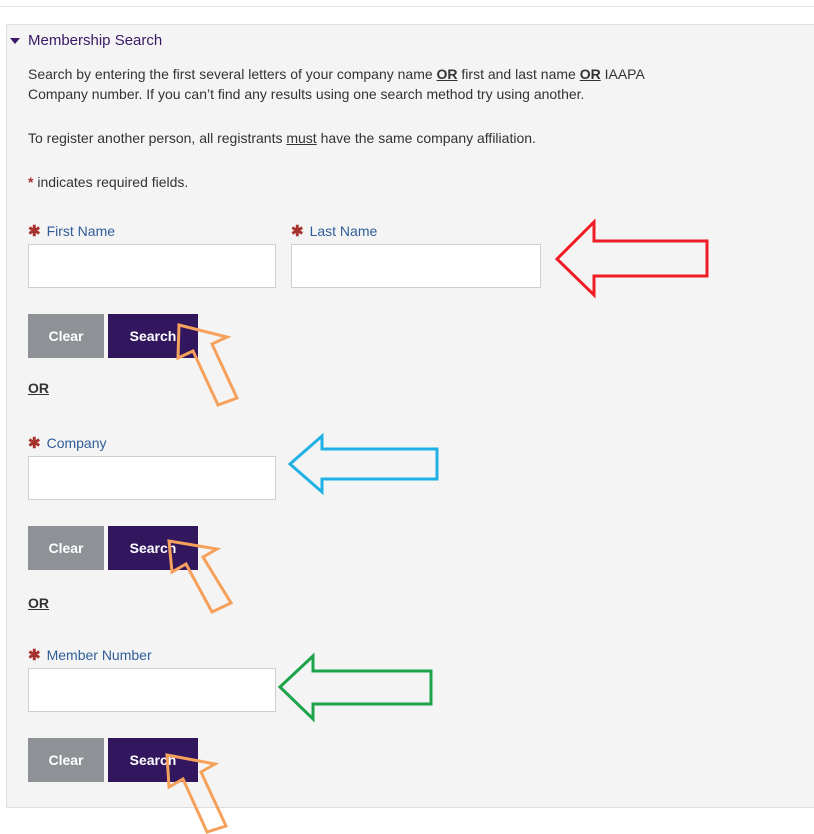  What do you see at coordinates (363, 464) in the screenshot?
I see `blue-arrow-icon` at bounding box center [363, 464].